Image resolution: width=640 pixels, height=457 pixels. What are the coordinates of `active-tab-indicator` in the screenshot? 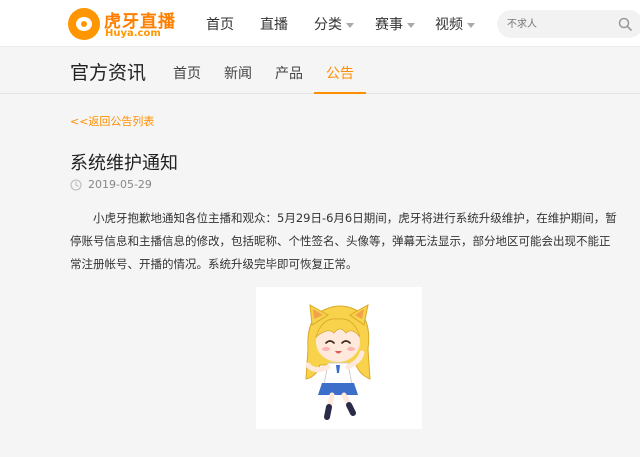 It's located at (340, 93).